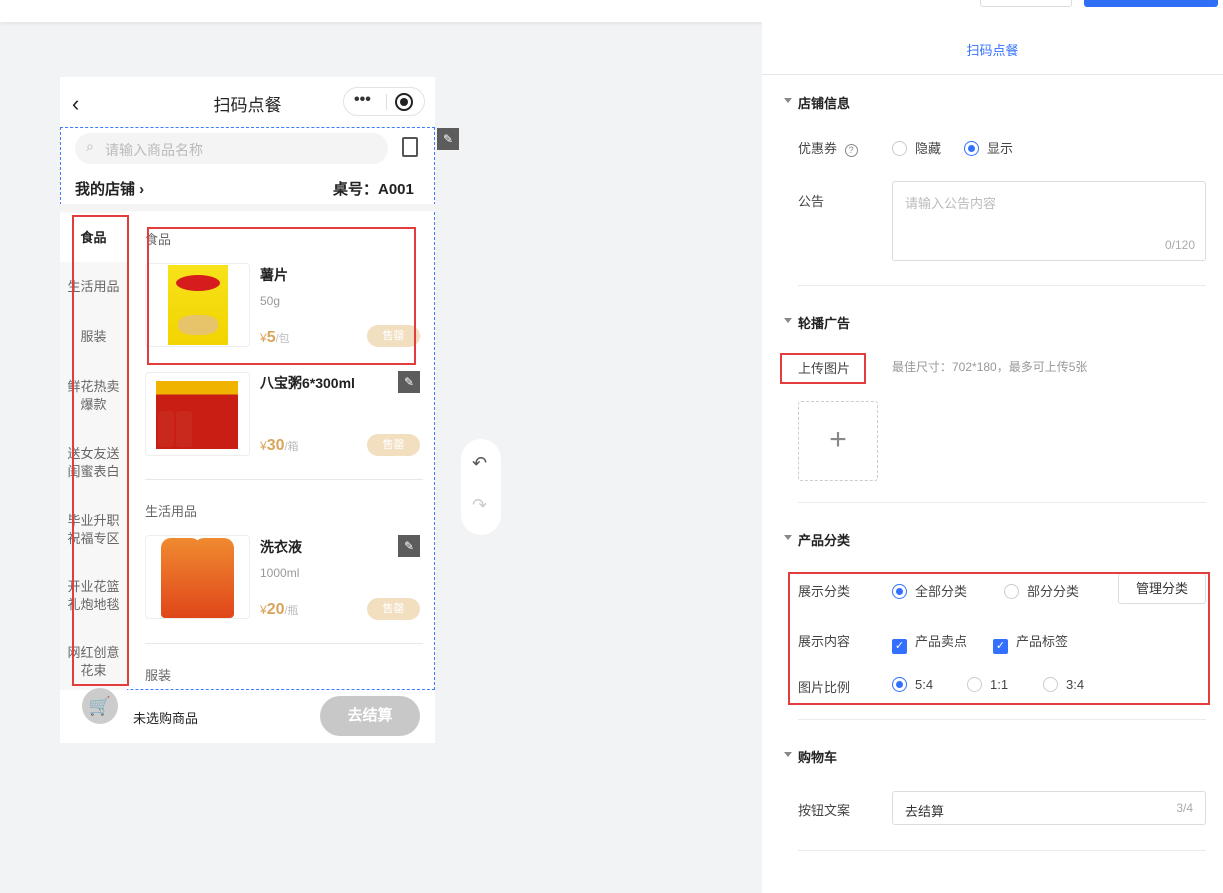 Image resolution: width=1223 pixels, height=893 pixels. I want to click on coupon-option-show: 显示, so click(988, 147).